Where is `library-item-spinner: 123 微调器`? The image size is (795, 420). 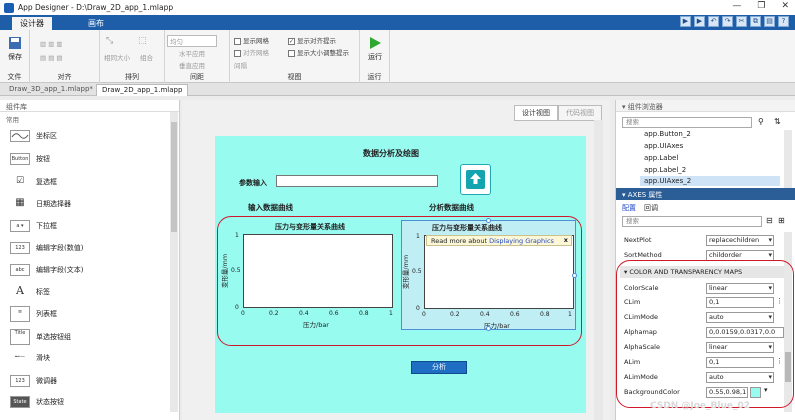 library-item-spinner: 123 微调器 is located at coordinates (33, 381).